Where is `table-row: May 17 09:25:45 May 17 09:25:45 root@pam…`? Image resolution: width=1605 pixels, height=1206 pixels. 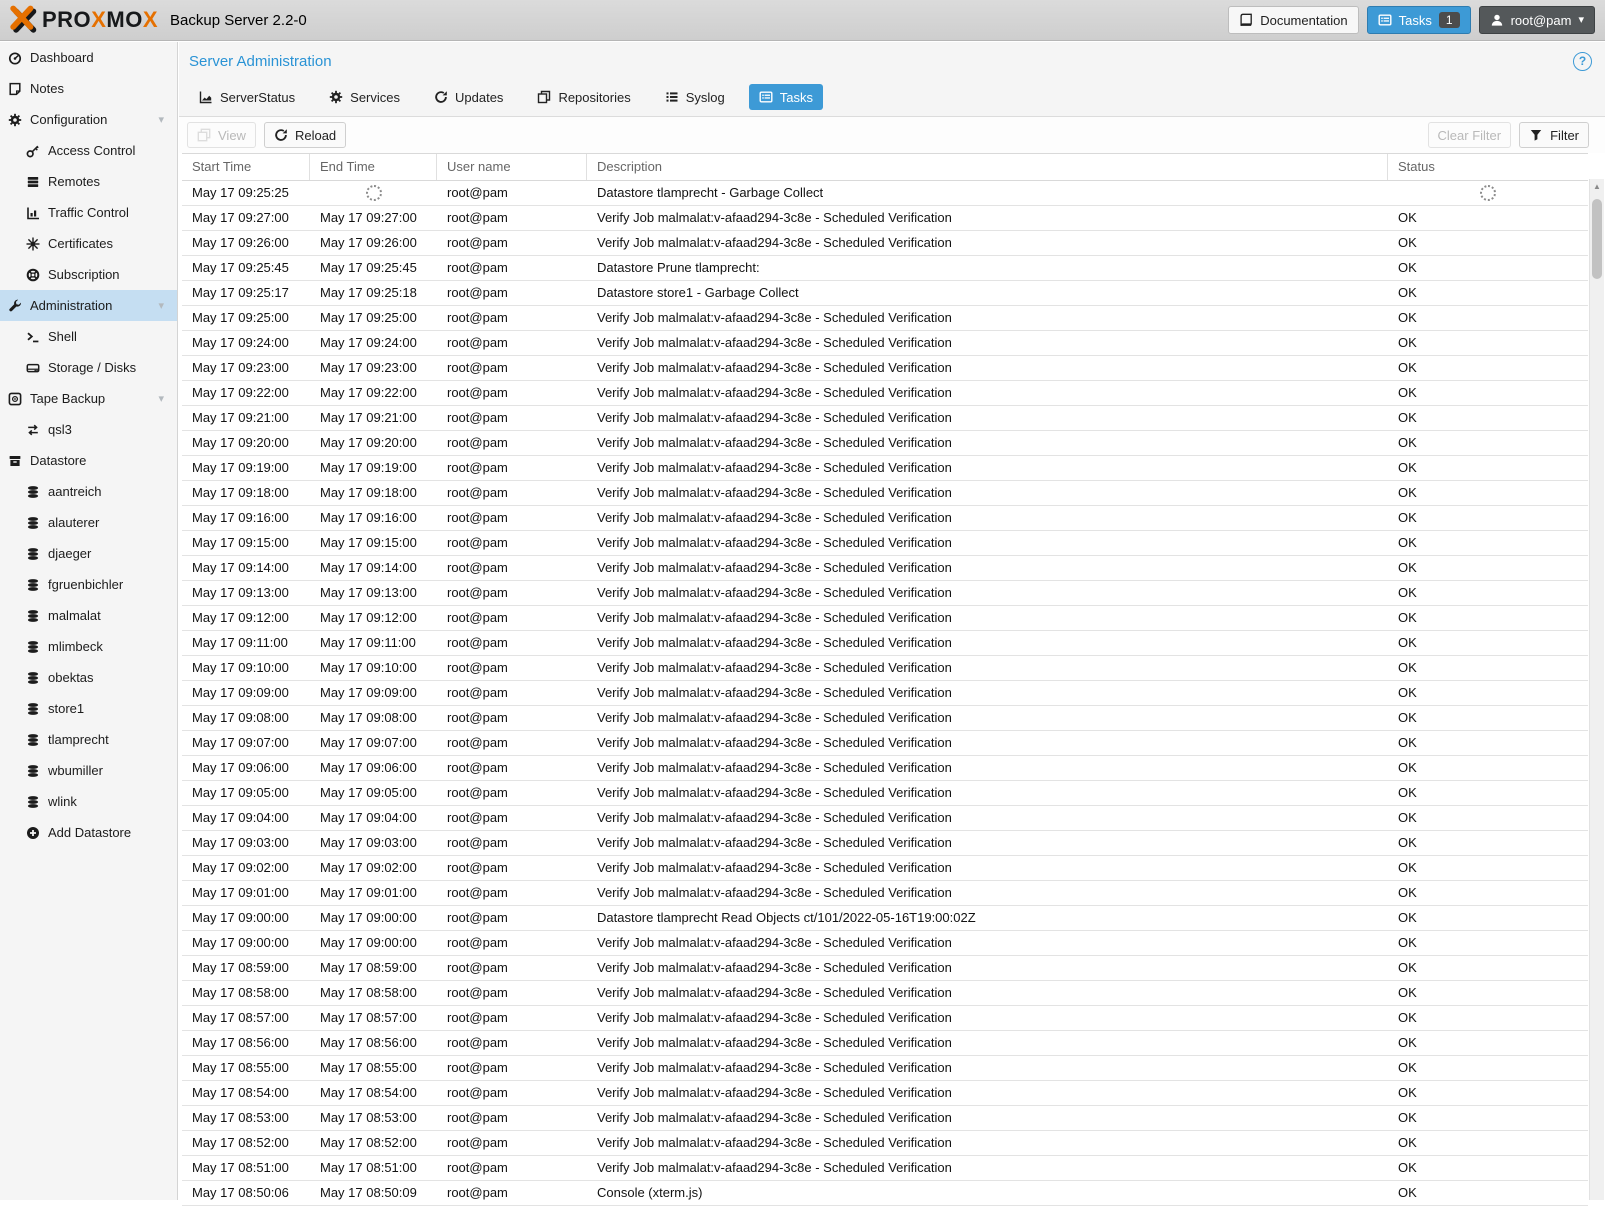
table-row: May 17 09:25:45 May 17 09:25:45 root@pam… is located at coordinates (885, 268).